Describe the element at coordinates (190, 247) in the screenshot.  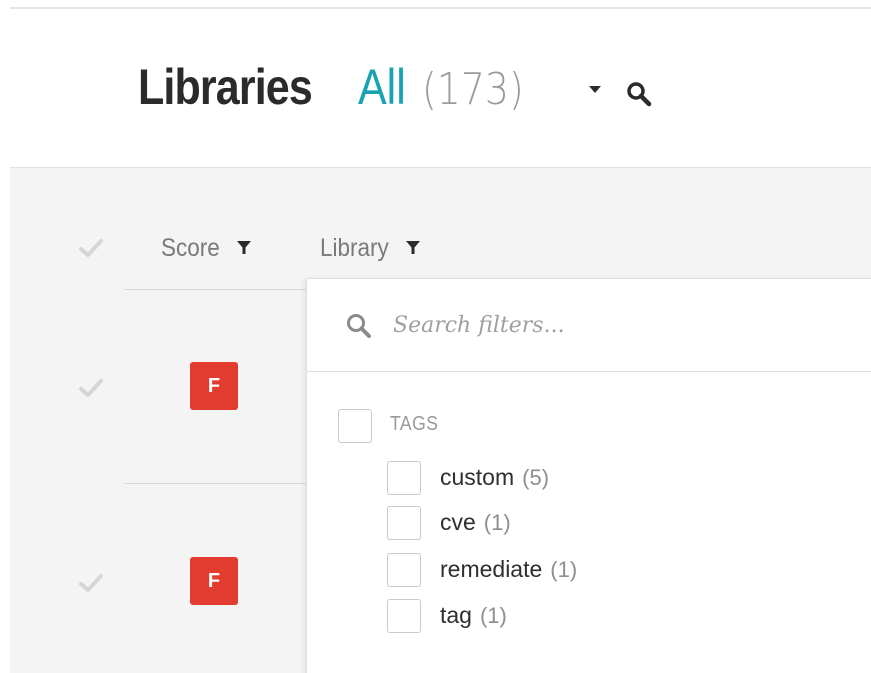
I see `column-header-label: Score` at that location.